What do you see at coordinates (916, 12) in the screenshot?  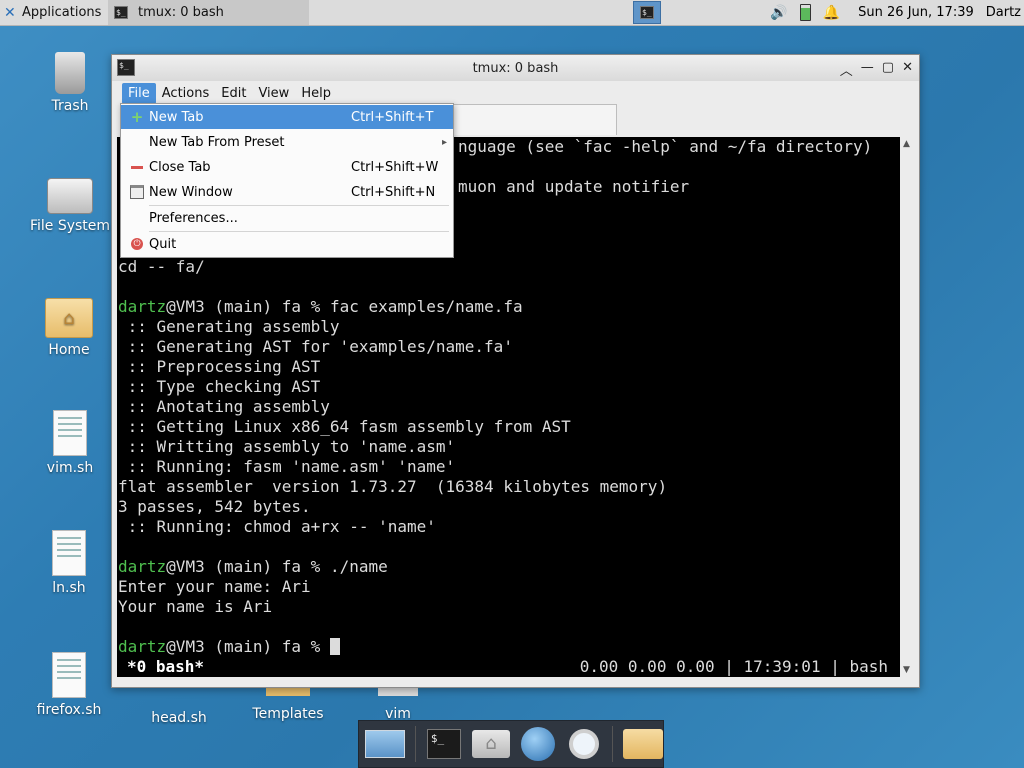 I see `clock: Sun 26 Jun, 17:39` at bounding box center [916, 12].